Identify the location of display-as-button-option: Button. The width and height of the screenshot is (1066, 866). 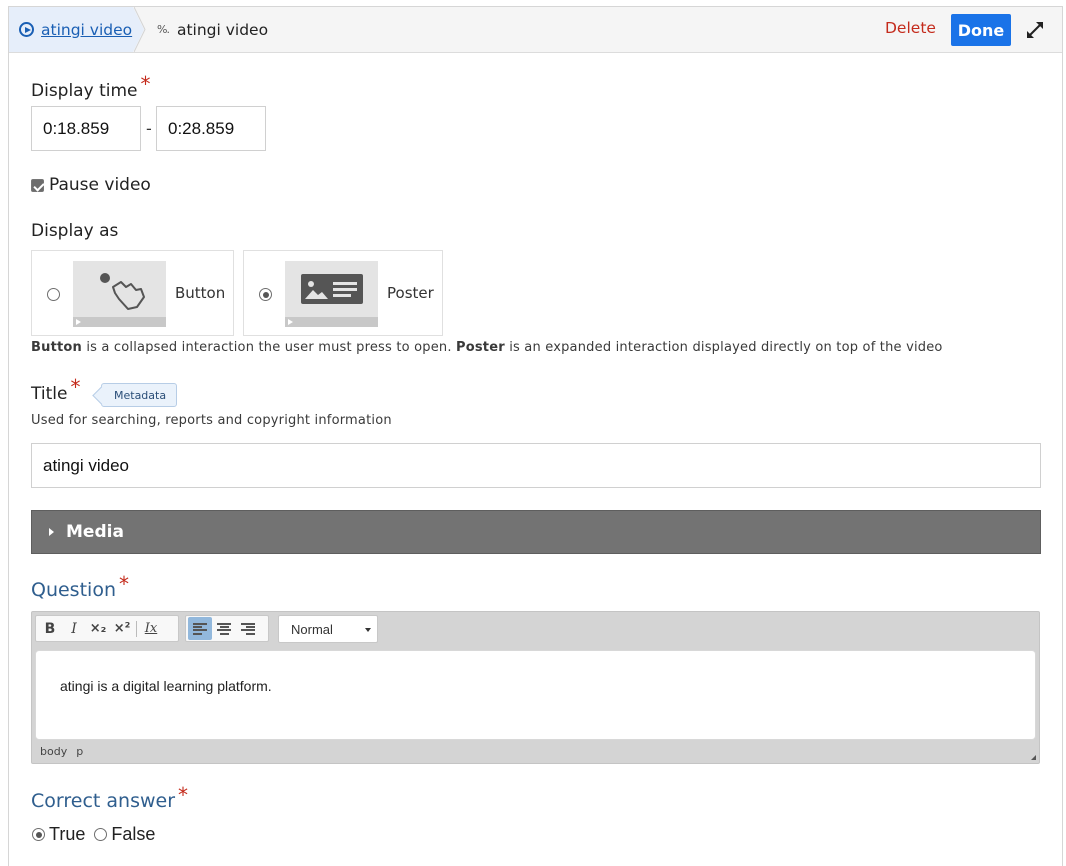
(132, 293).